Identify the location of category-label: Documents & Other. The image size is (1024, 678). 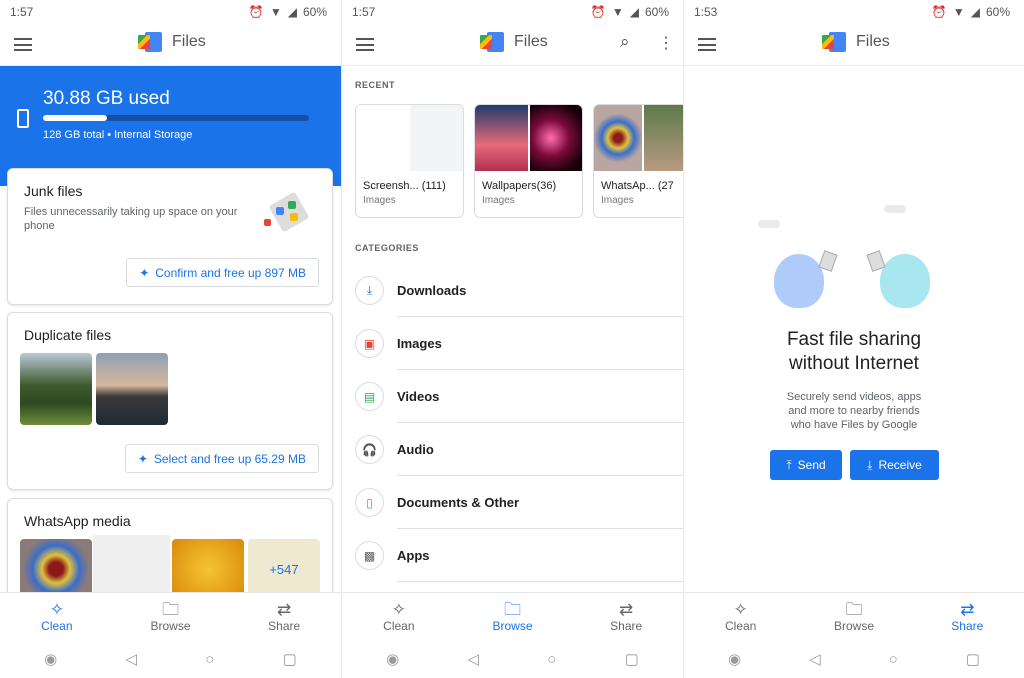
(458, 502).